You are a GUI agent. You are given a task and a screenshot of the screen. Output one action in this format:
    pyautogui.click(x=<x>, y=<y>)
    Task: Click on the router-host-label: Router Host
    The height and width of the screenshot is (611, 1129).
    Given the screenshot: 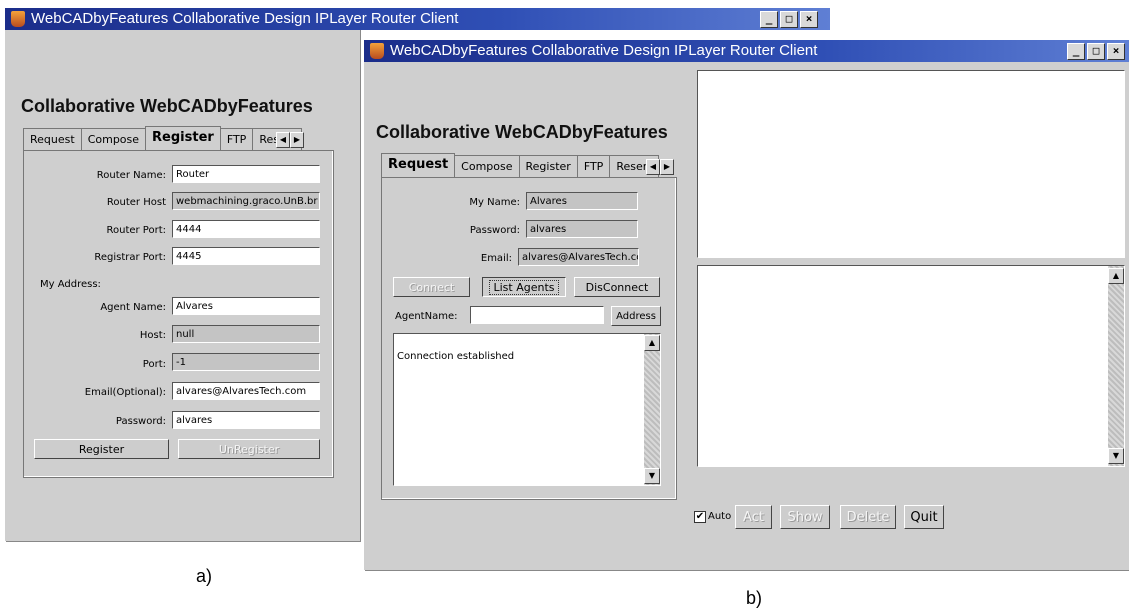 What is the action you would take?
    pyautogui.click(x=136, y=202)
    